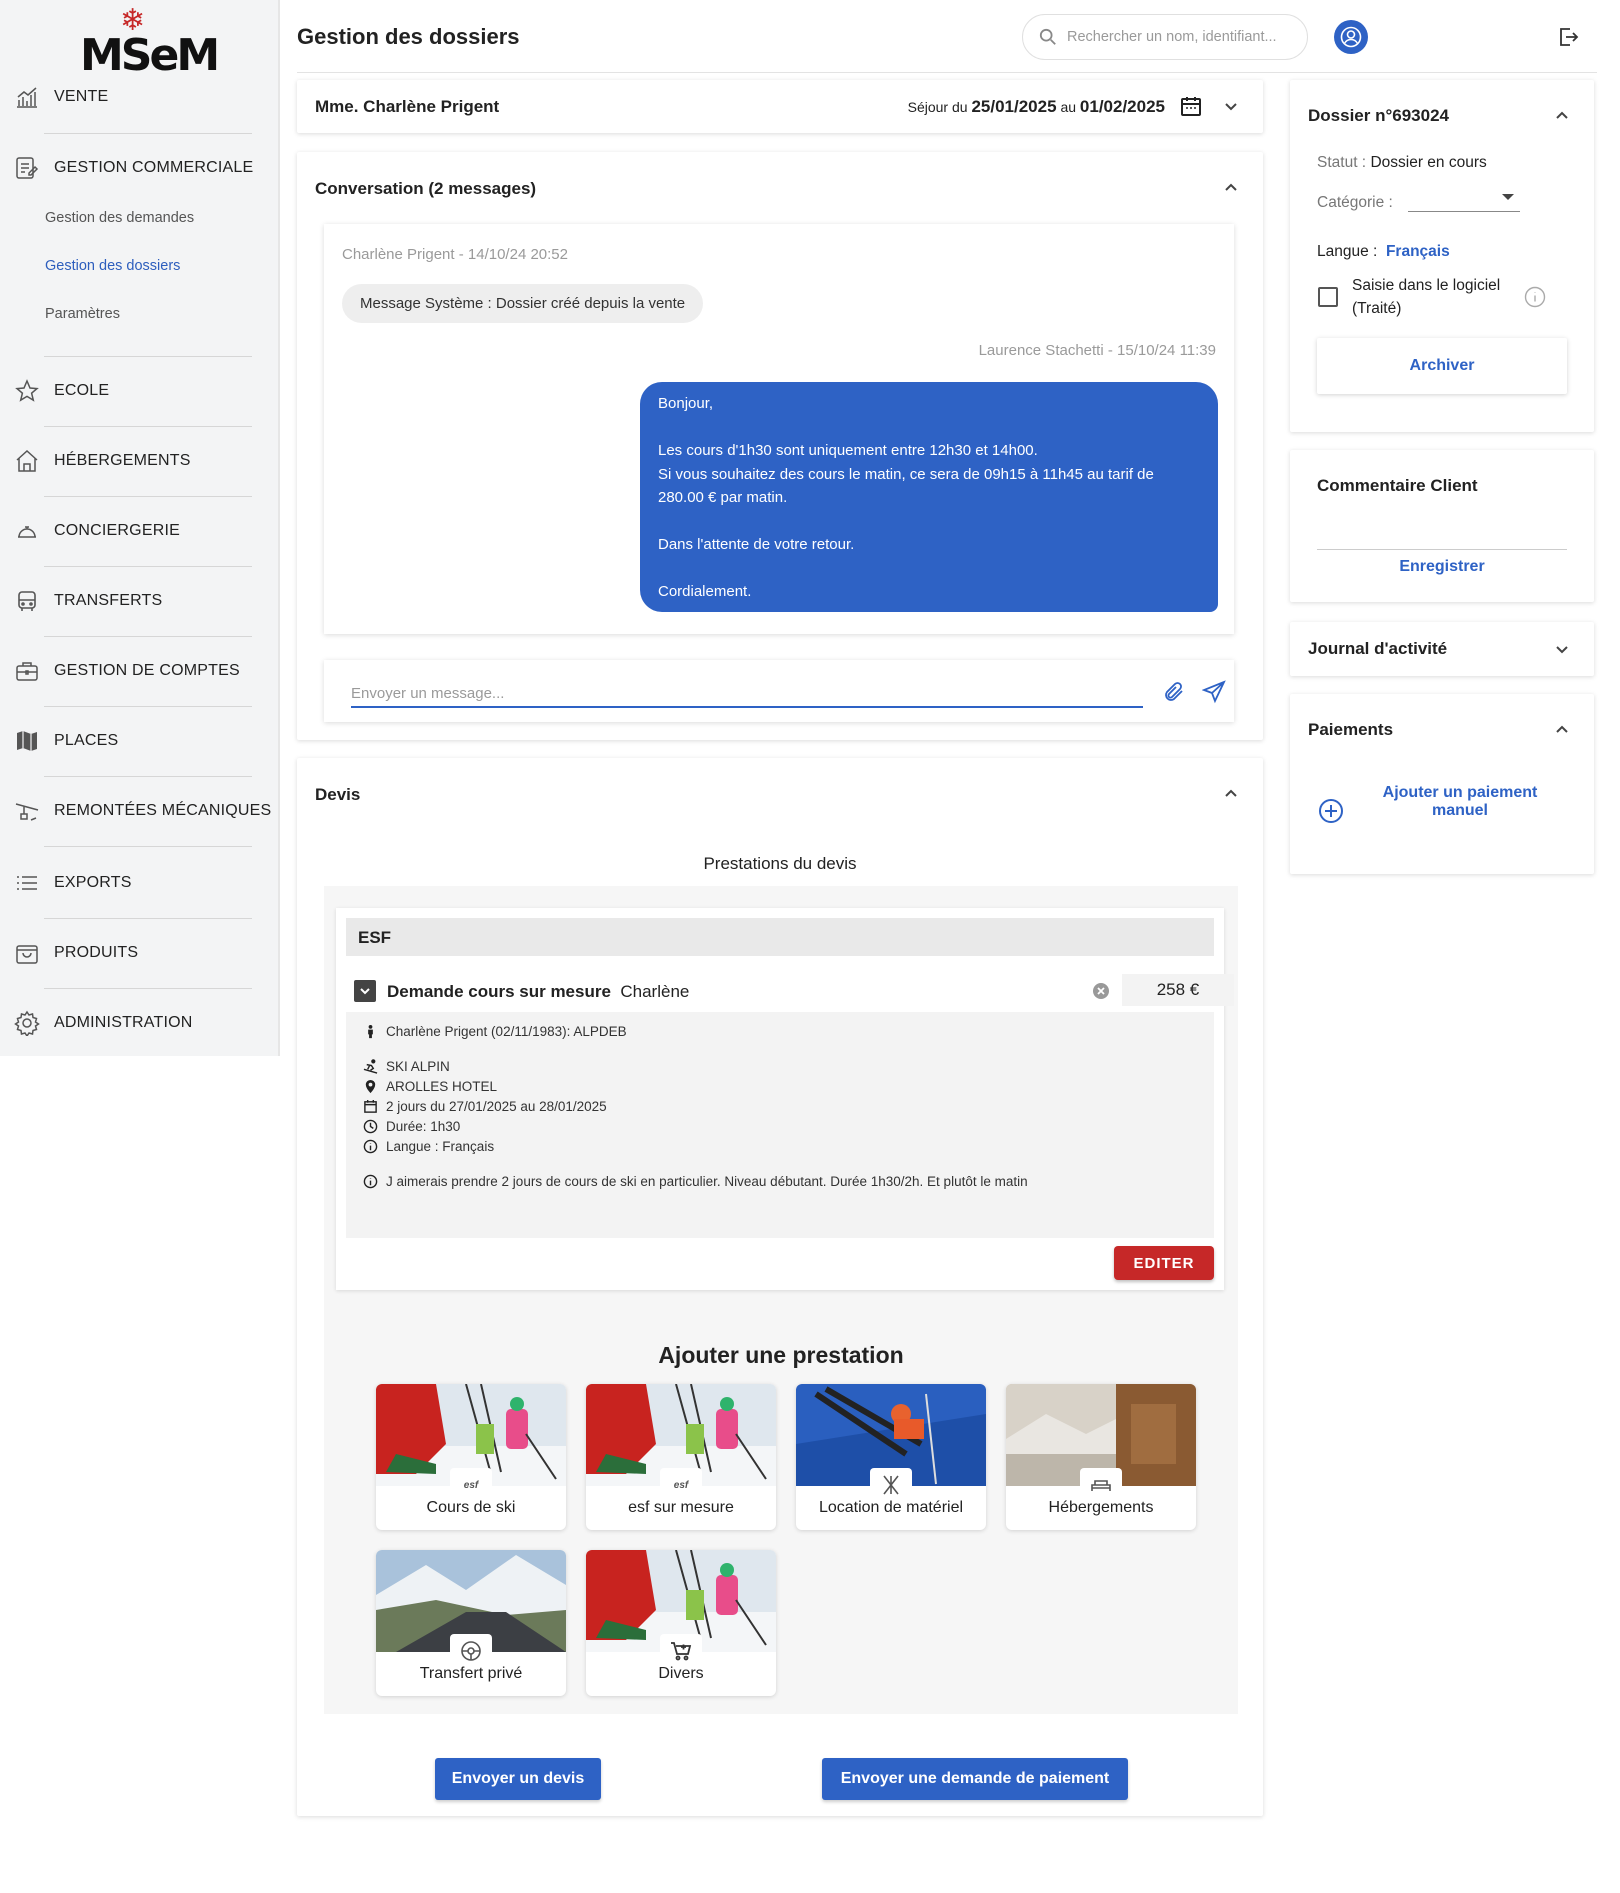  I want to click on caret-down-icon, so click(1508, 197).